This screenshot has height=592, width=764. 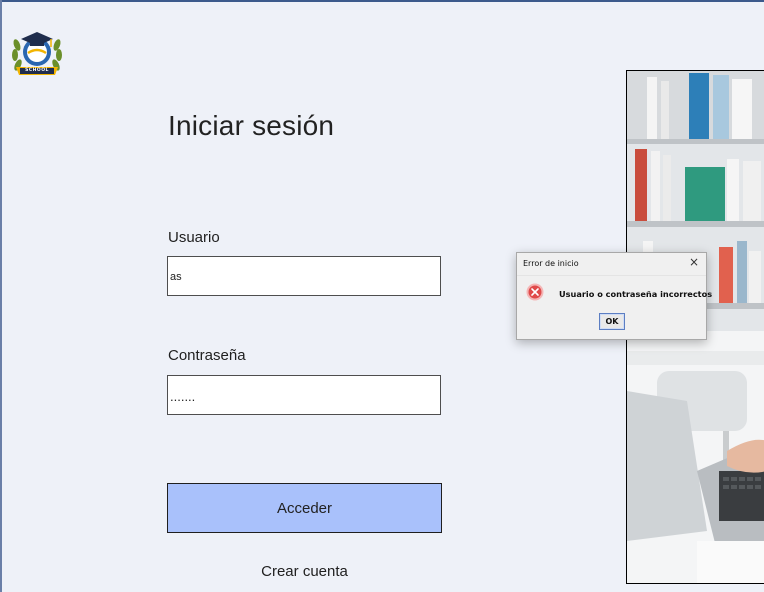 What do you see at coordinates (611, 275) in the screenshot?
I see `dialog-title-separator` at bounding box center [611, 275].